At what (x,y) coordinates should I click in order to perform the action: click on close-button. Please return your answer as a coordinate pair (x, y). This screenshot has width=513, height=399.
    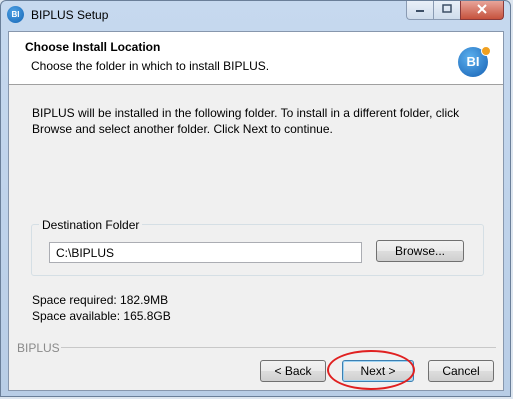
    Looking at the image, I should click on (482, 10).